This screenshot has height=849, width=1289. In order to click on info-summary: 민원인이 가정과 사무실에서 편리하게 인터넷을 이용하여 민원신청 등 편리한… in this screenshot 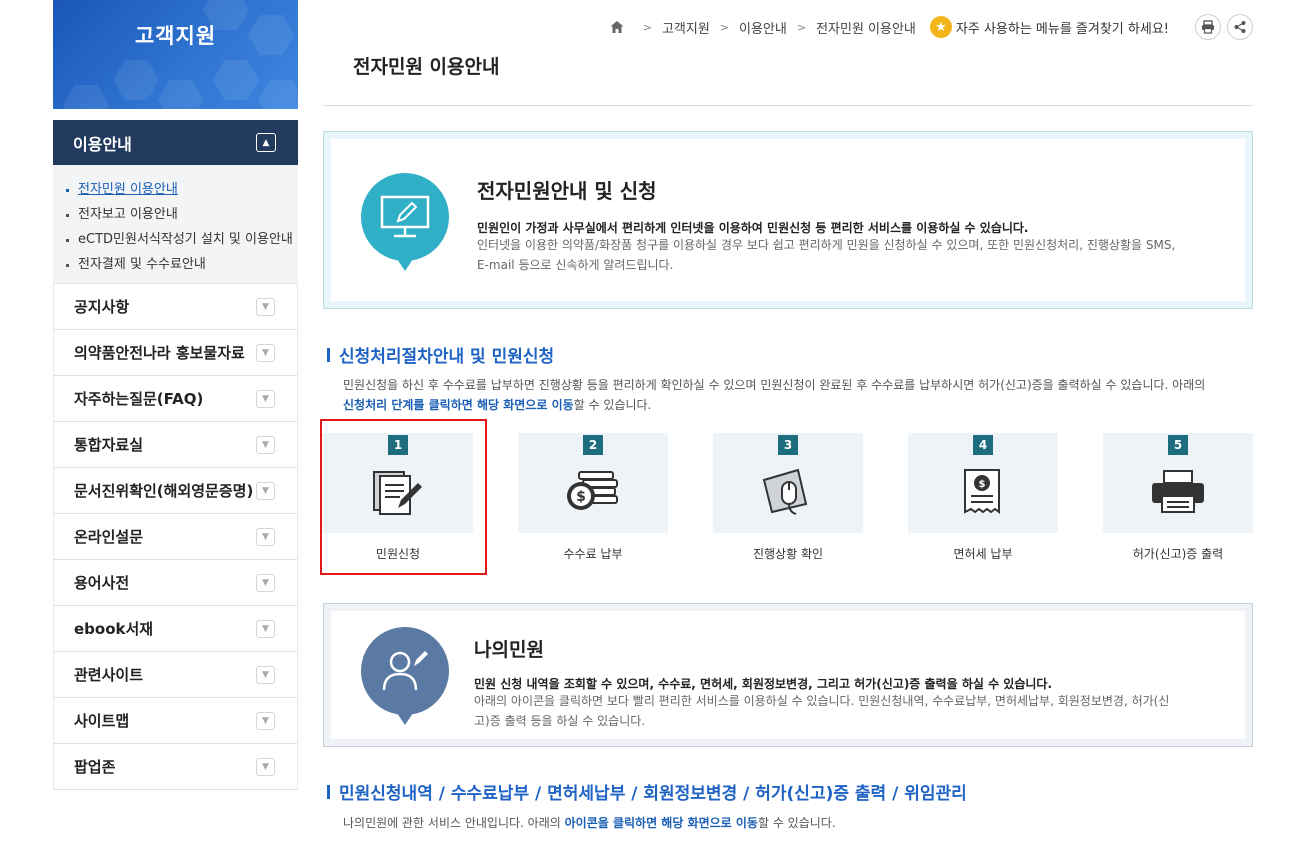, I will do `click(753, 228)`.